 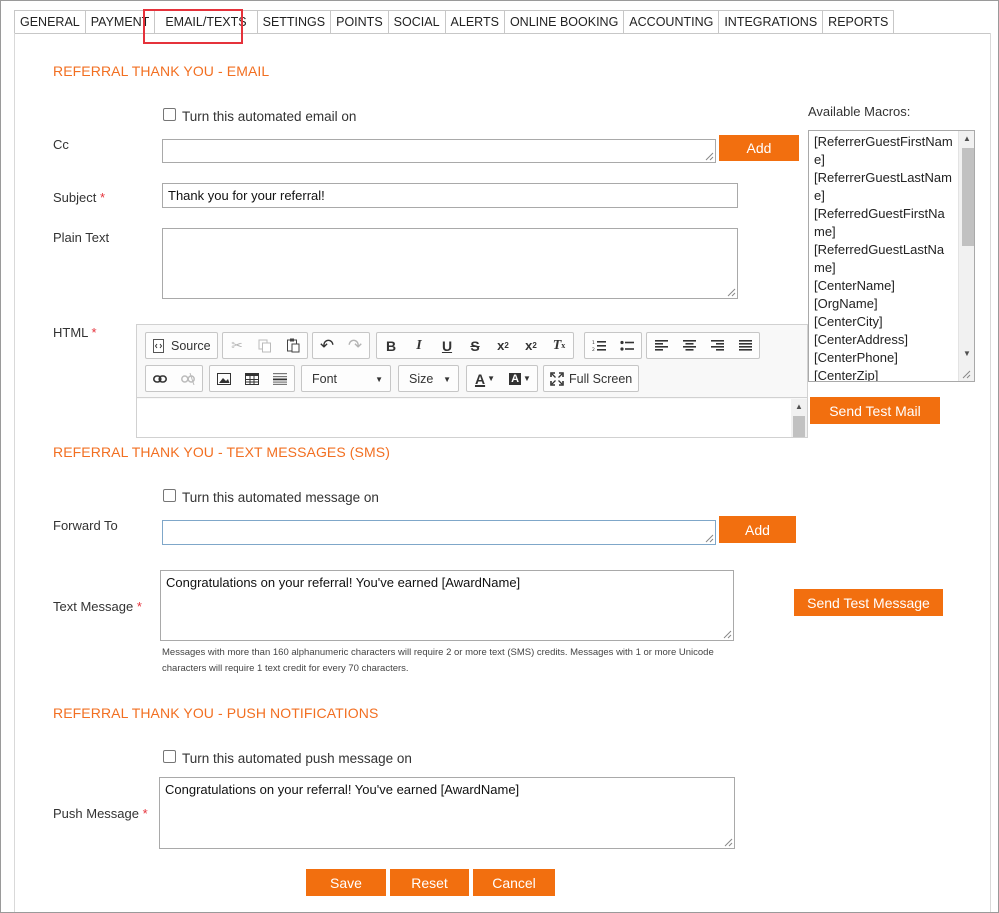 I want to click on scroll-down-icon: ▼, so click(x=967, y=354).